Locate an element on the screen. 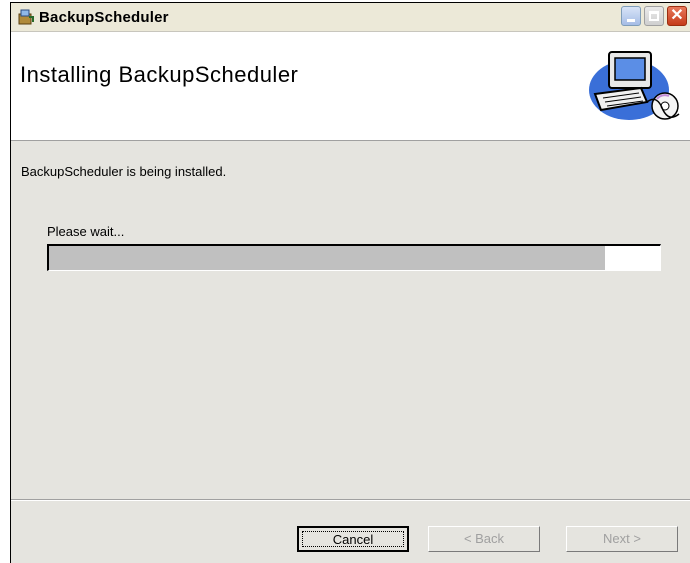 The image size is (690, 563). page-title: Installing BackupScheduler is located at coordinates (159, 74).